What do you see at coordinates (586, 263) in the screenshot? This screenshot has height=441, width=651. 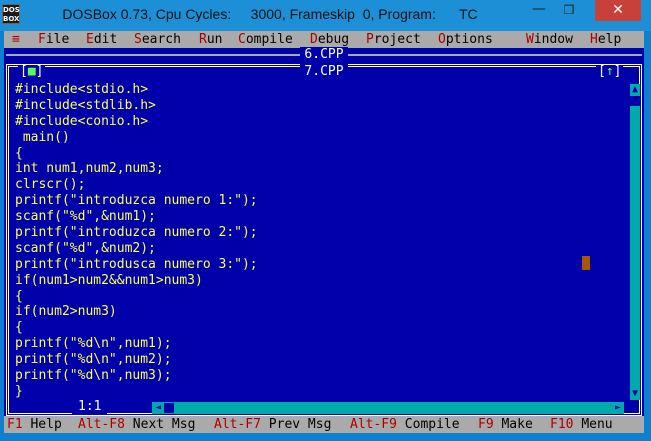 I see `text-cursor` at bounding box center [586, 263].